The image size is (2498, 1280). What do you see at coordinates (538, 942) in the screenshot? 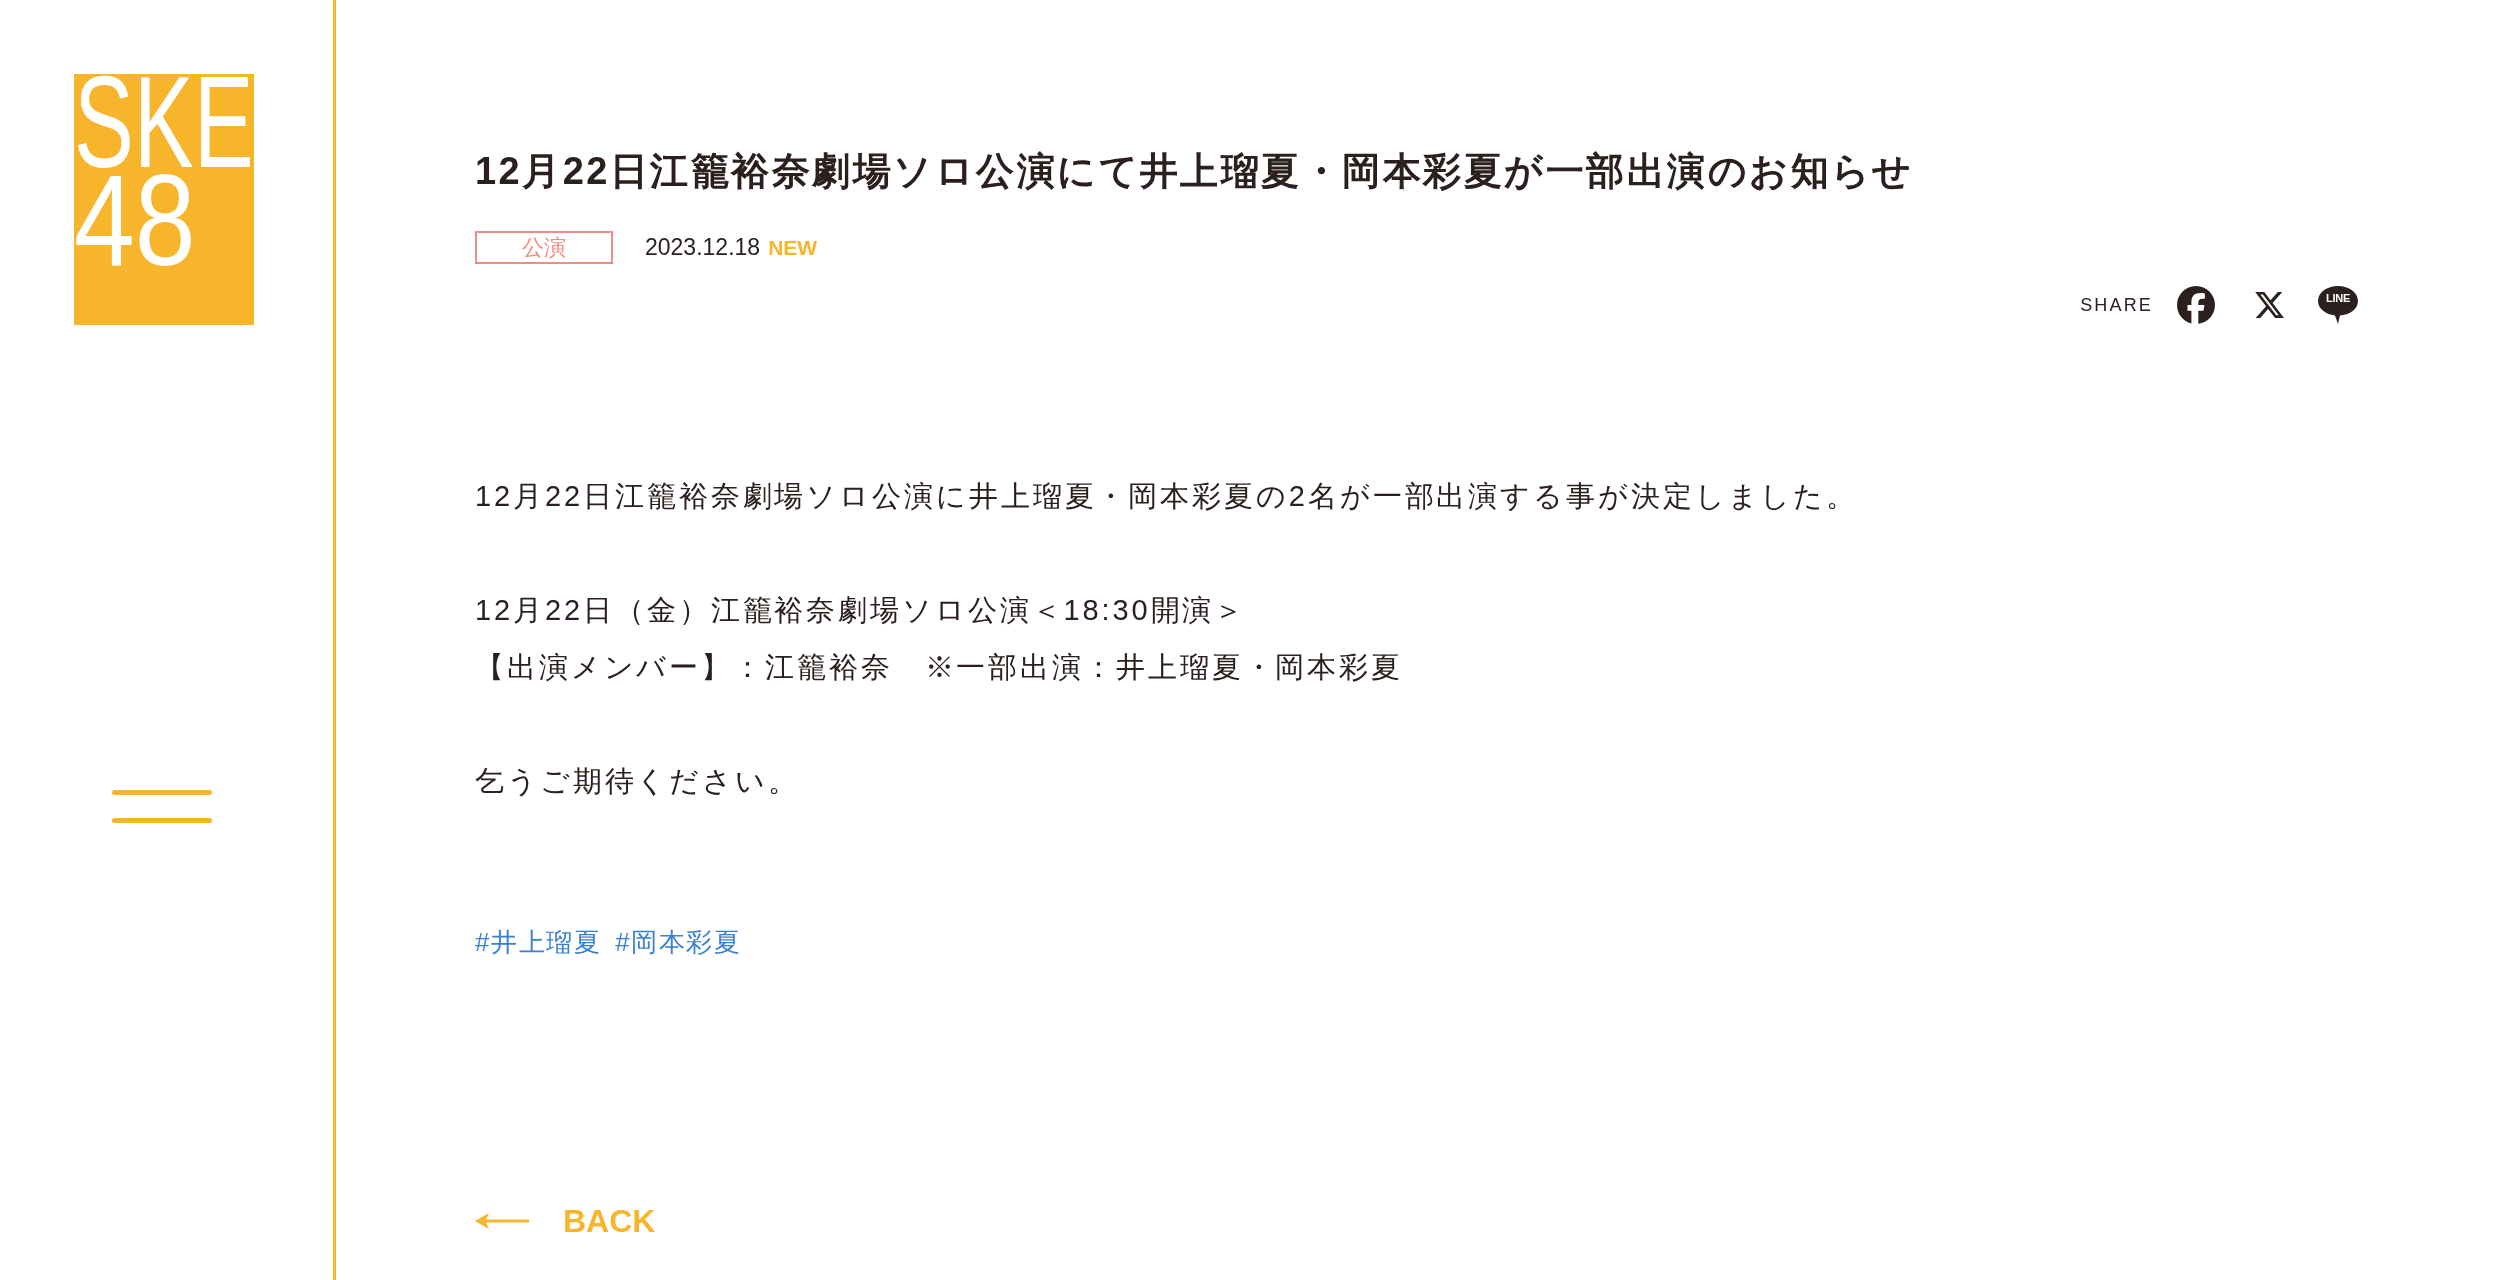
I see `hashtag-link: #井上瑠夏` at bounding box center [538, 942].